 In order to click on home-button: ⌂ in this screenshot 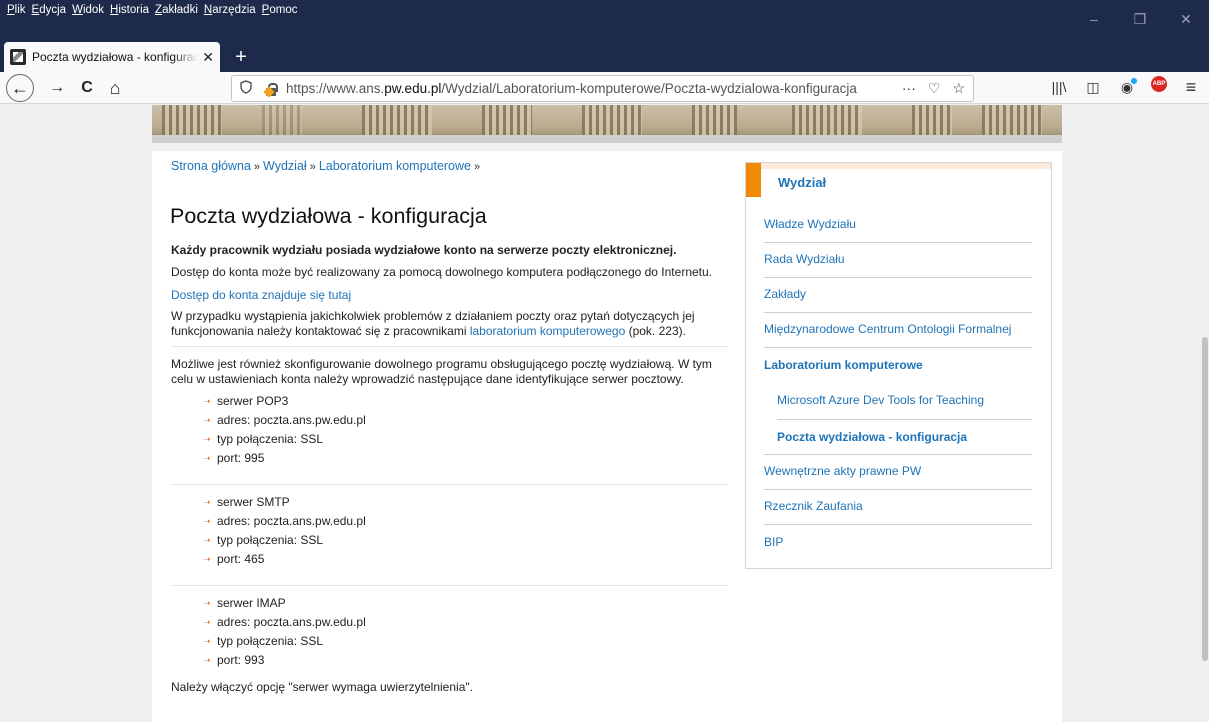, I will do `click(115, 88)`.